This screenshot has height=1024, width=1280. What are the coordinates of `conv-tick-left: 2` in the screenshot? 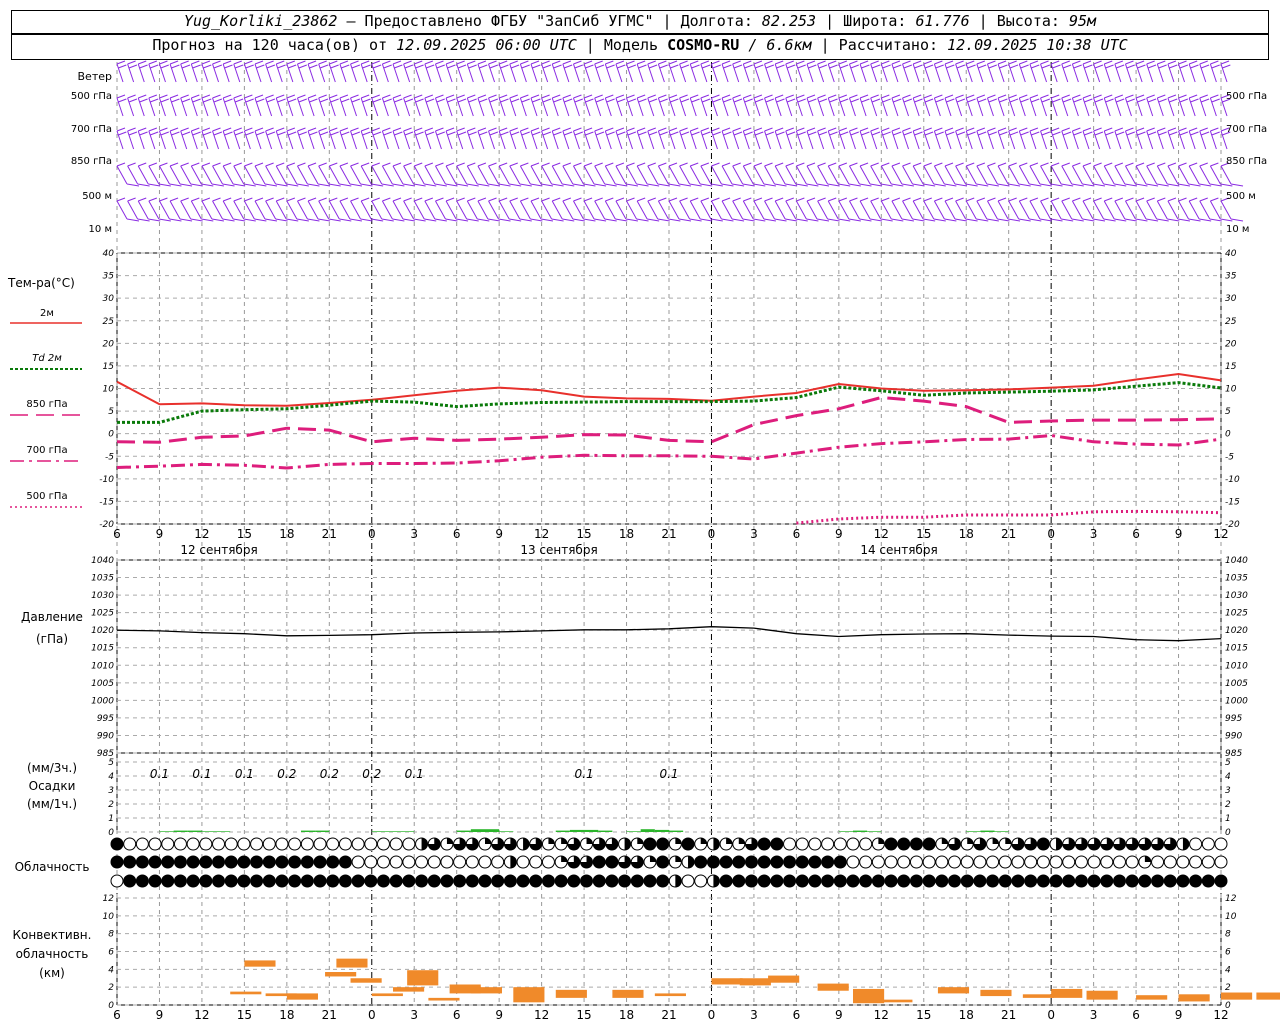 It's located at (111, 988).